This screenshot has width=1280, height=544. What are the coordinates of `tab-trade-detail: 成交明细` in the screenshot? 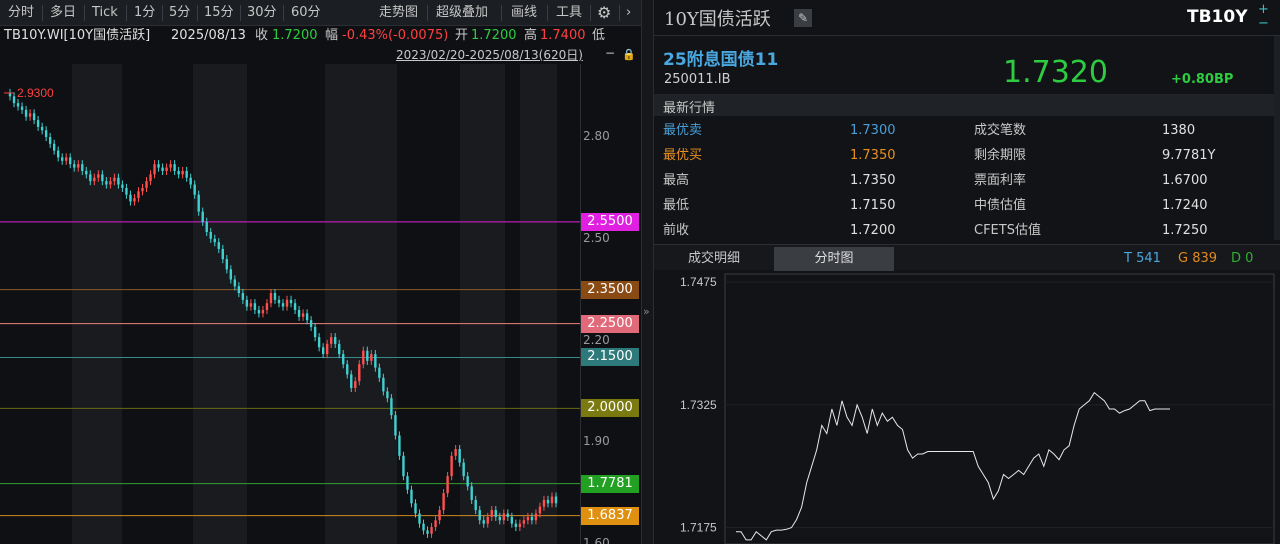 It's located at (714, 259).